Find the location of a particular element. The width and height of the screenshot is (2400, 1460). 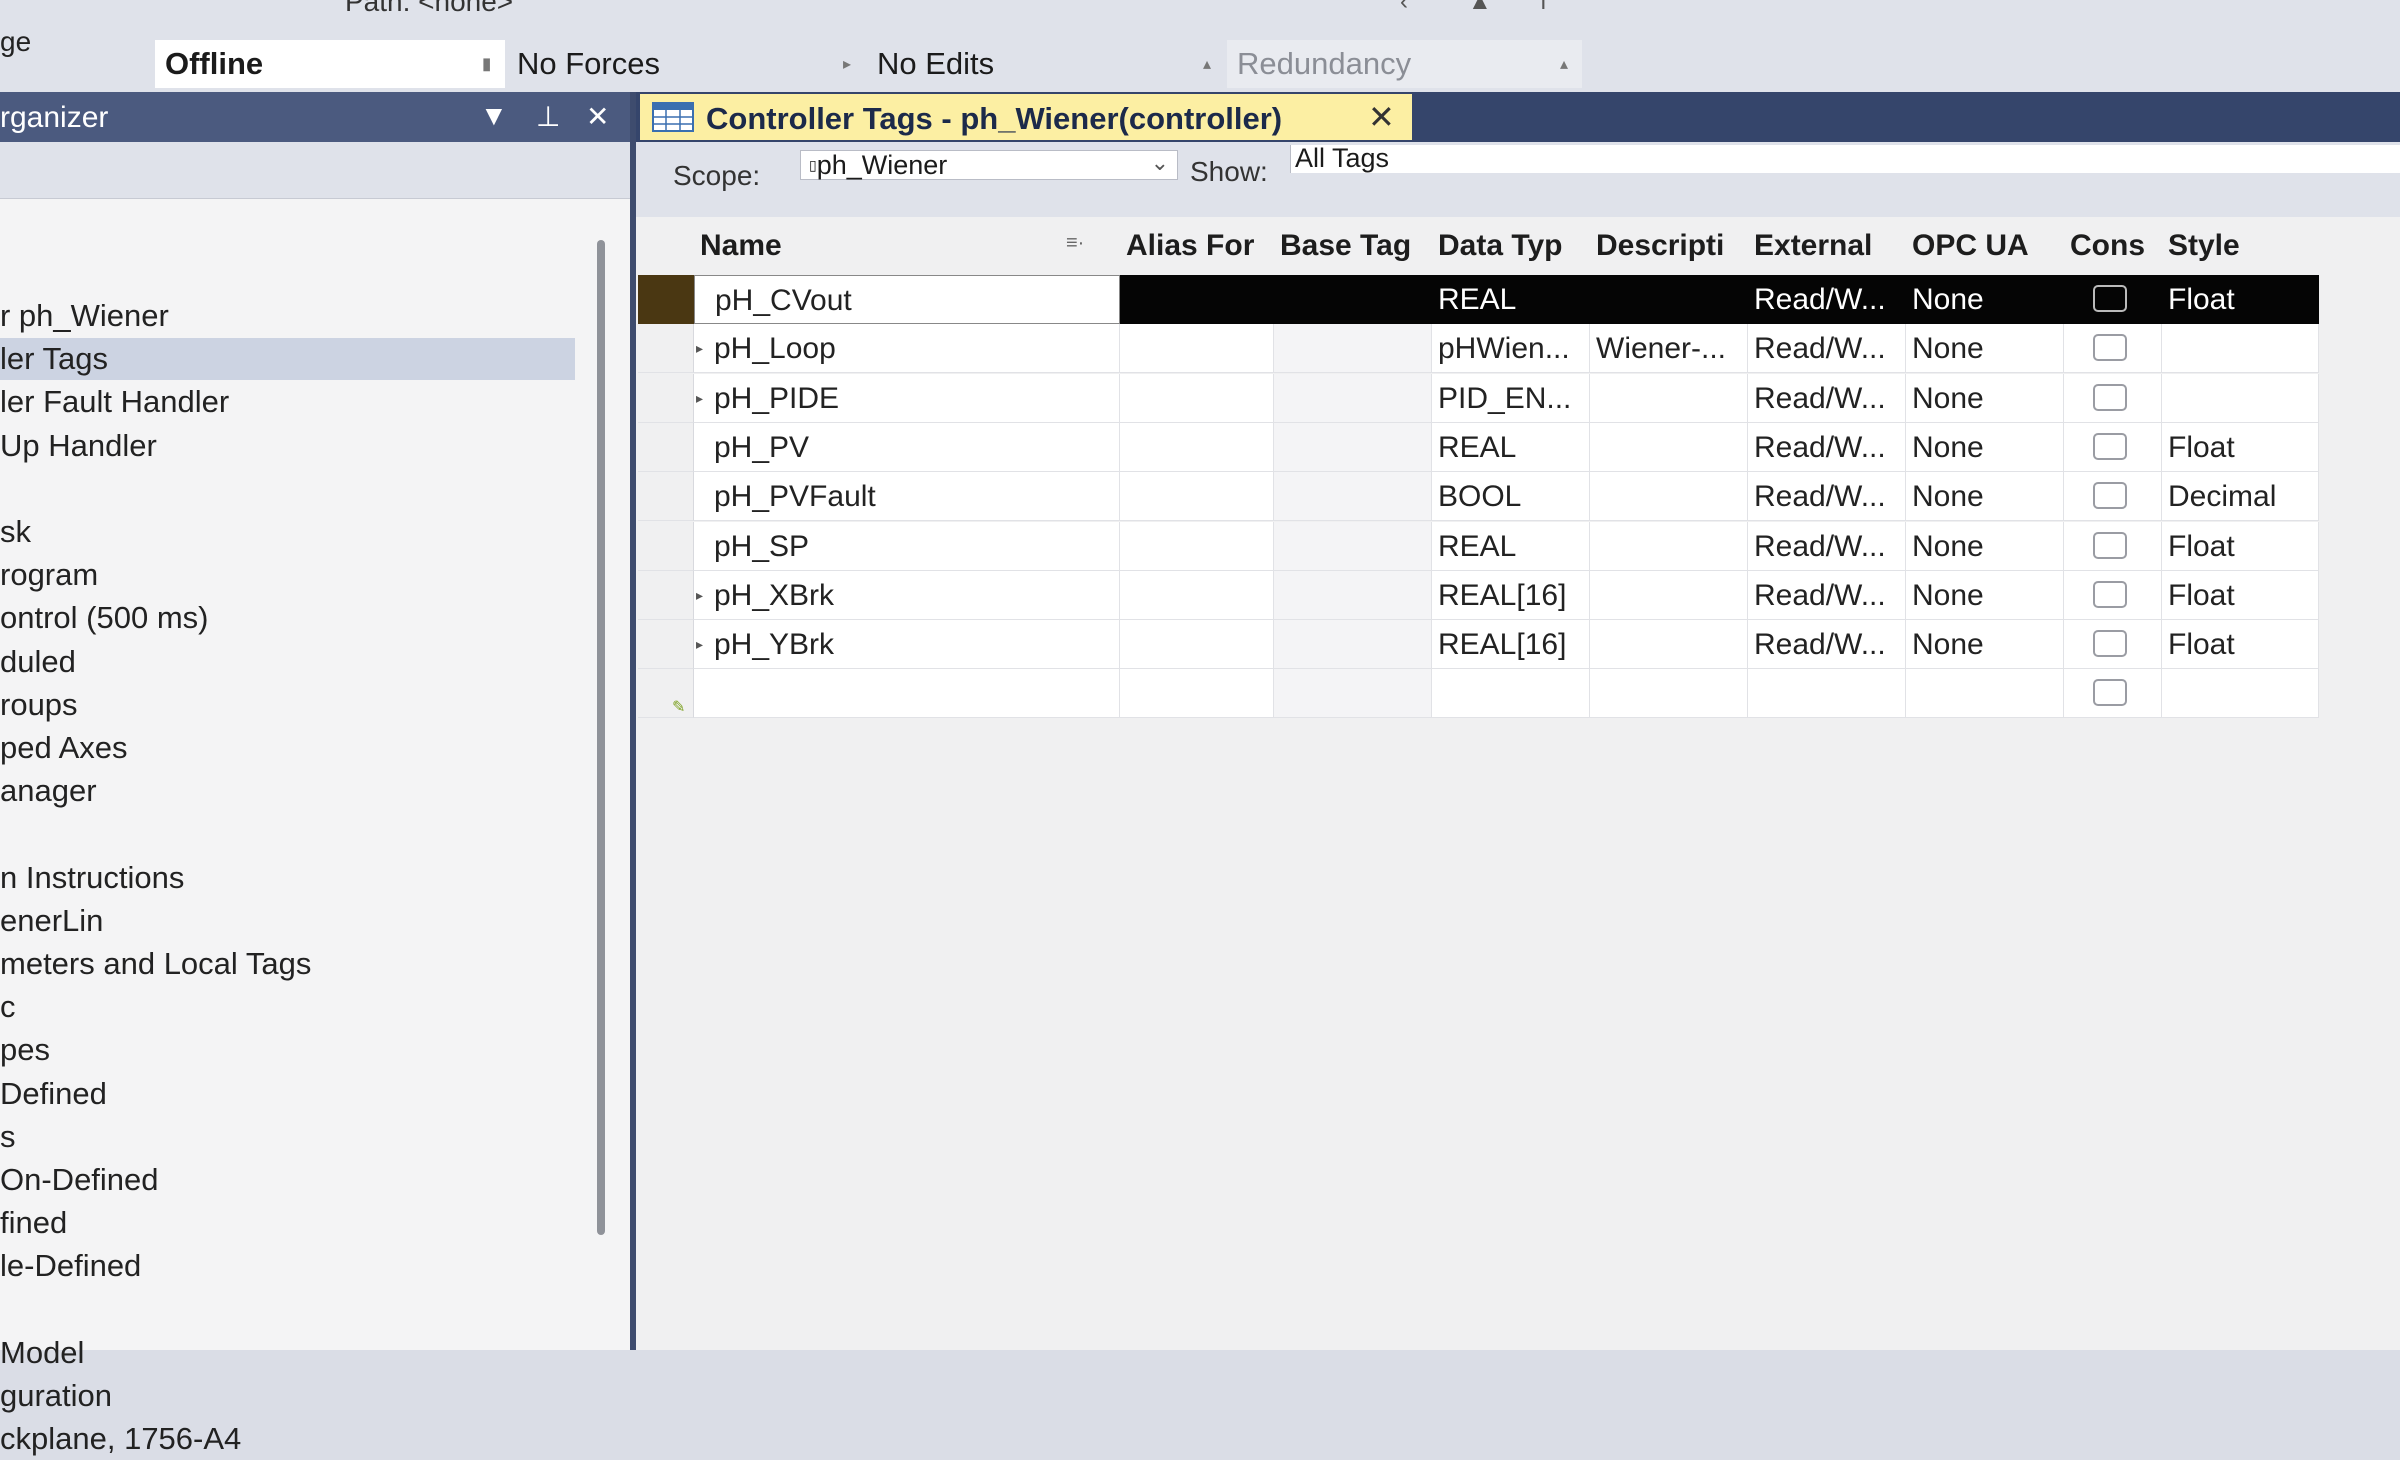

organizer-tree-item: roups is located at coordinates (39, 705).